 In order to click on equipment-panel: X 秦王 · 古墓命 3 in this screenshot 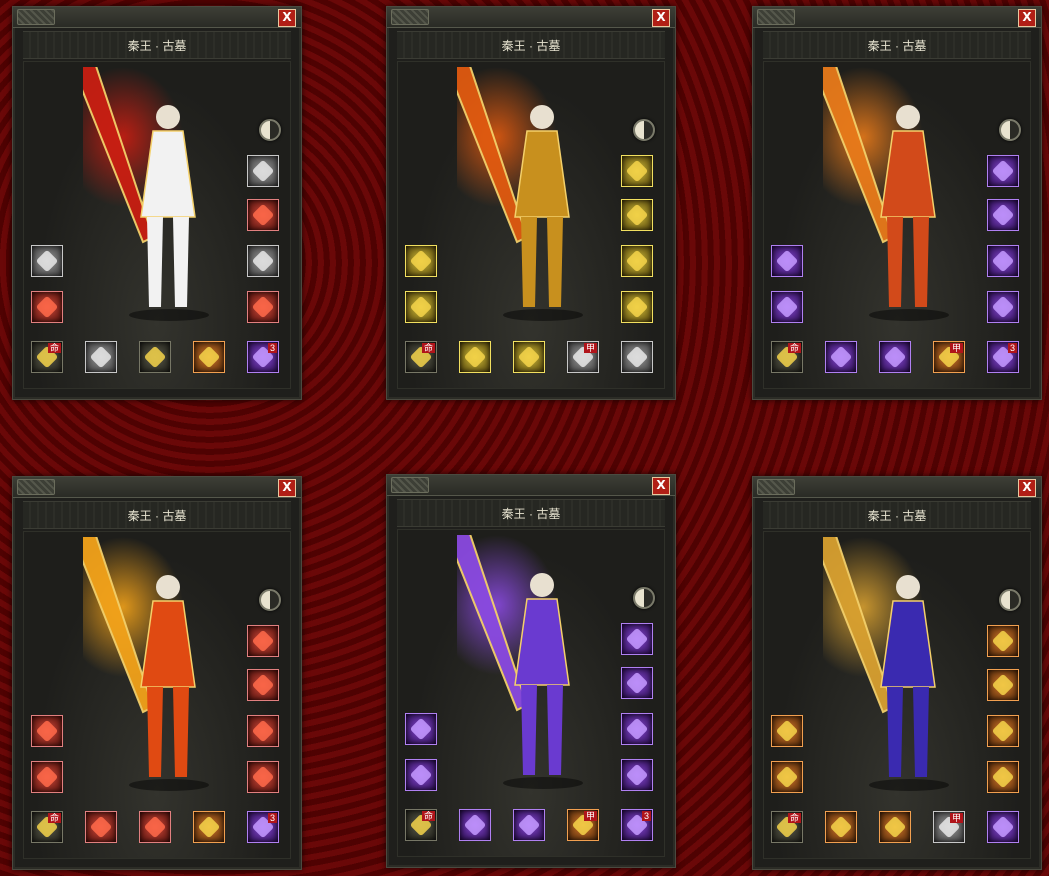, I will do `click(157, 673)`.